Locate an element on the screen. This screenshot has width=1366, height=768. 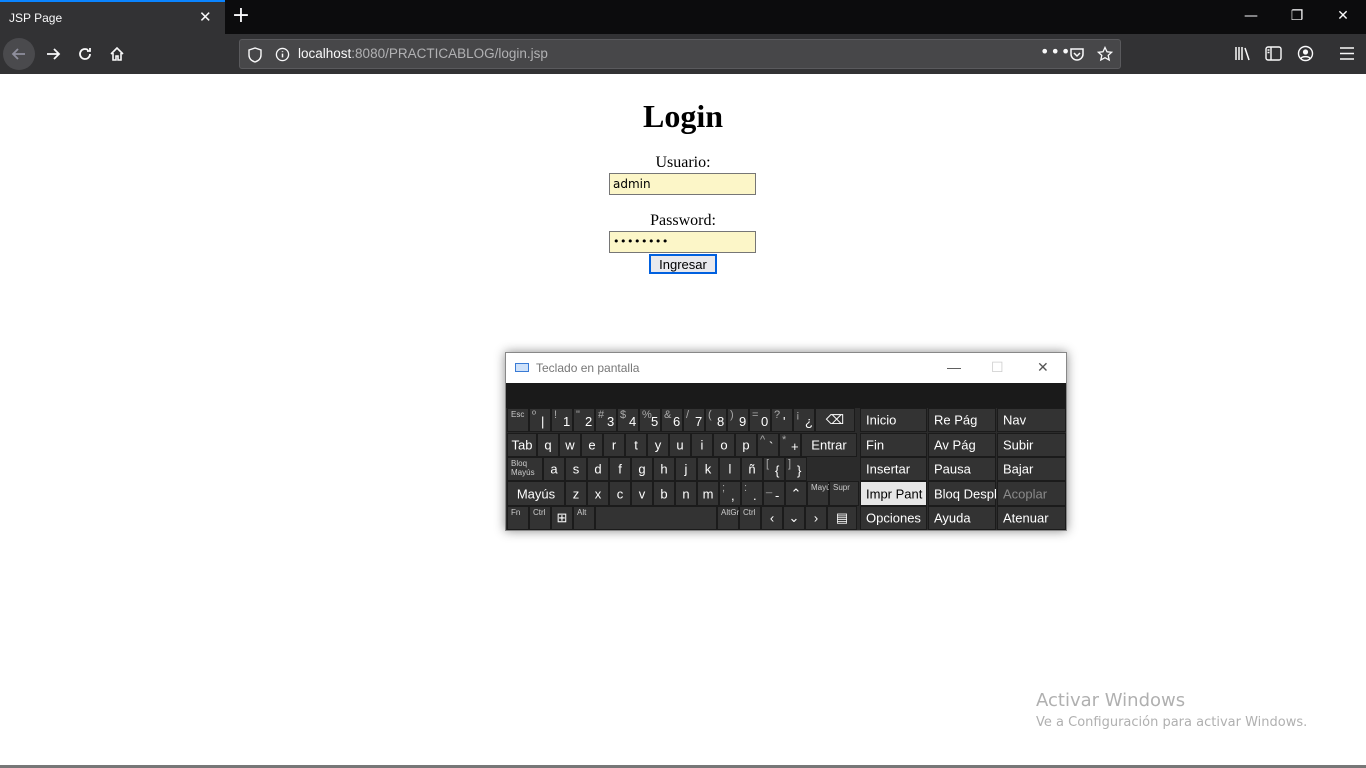
osk-key: /7 is located at coordinates (694, 420).